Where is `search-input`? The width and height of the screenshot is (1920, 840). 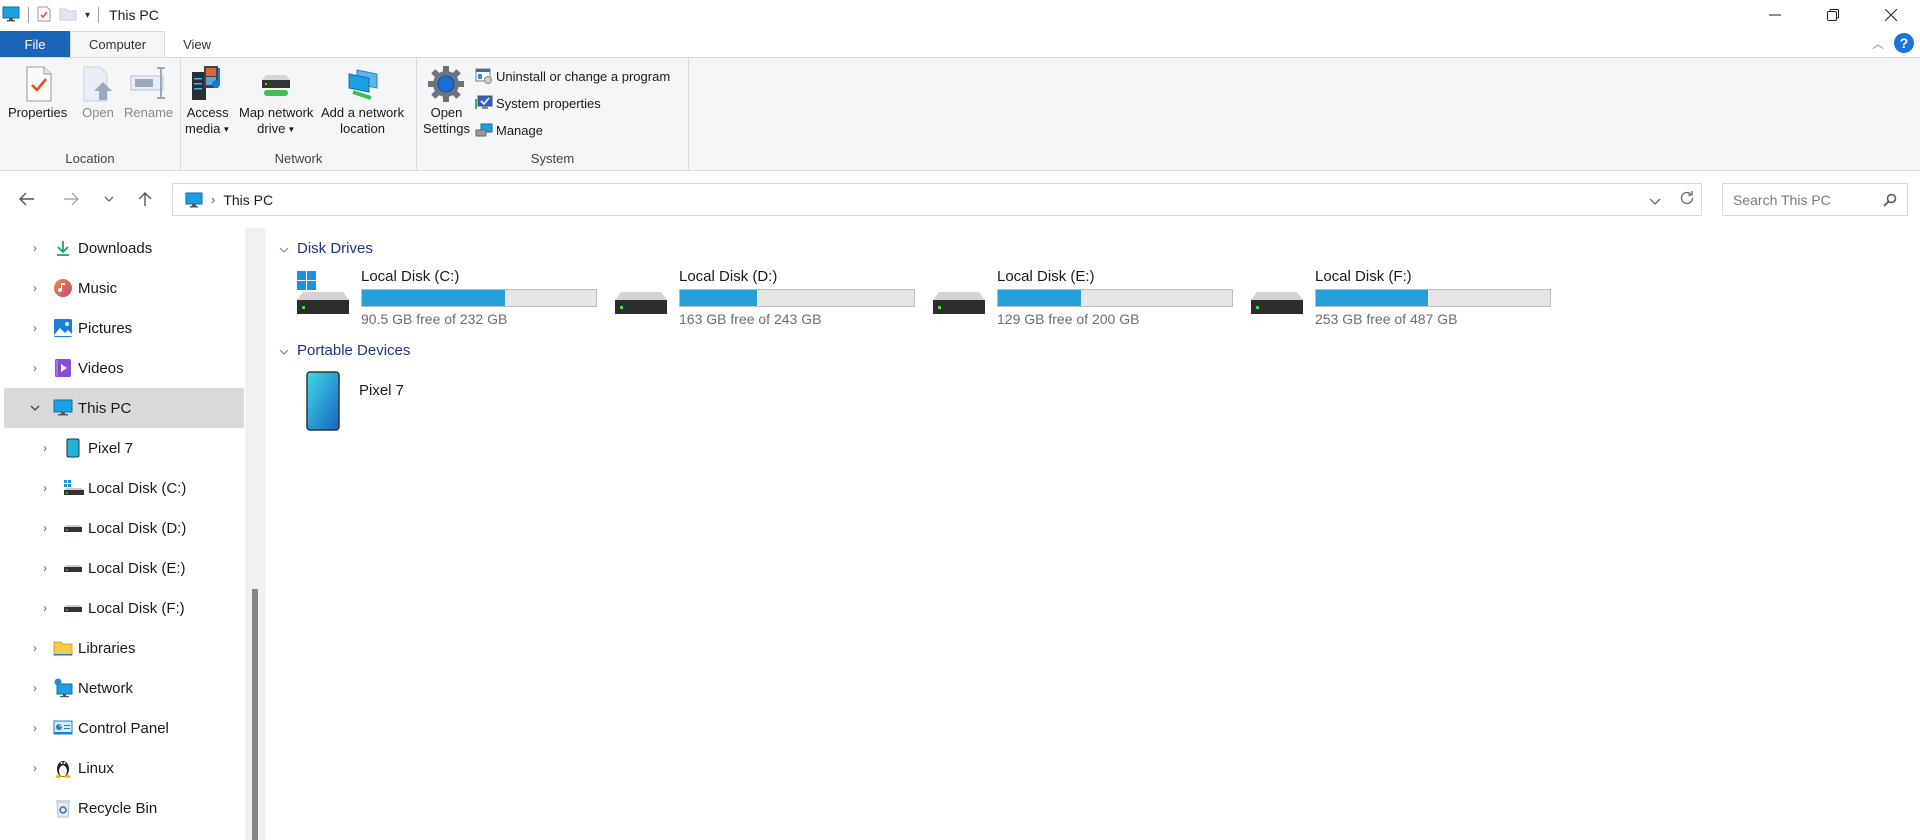 search-input is located at coordinates (1803, 199).